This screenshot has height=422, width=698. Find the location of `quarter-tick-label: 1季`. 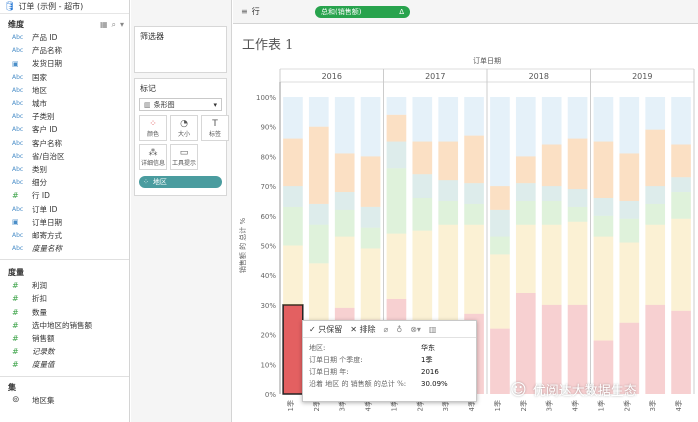

quarter-tick-label: 1季 is located at coordinates (290, 405).